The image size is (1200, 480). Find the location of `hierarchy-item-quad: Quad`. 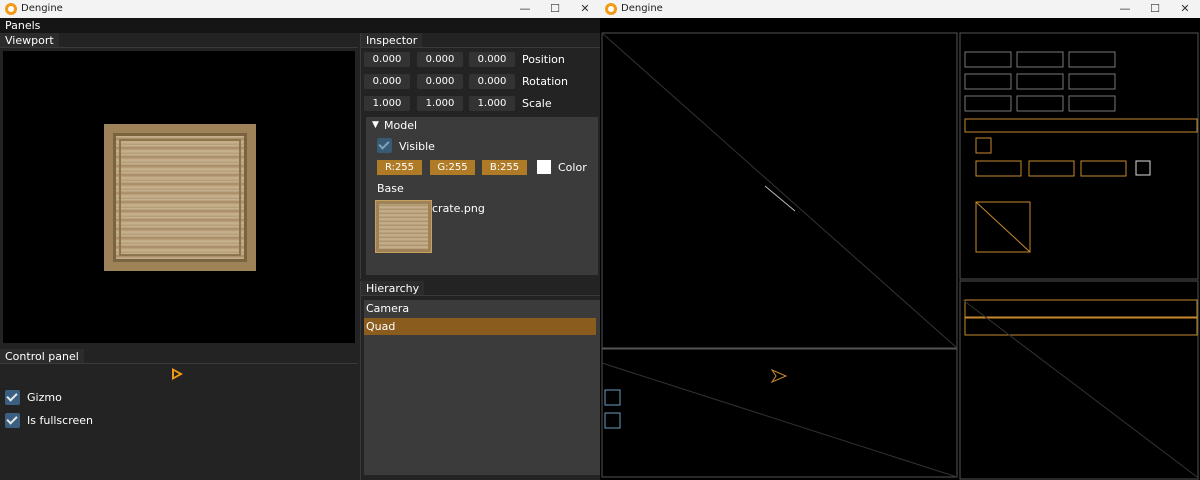

hierarchy-item-quad: Quad is located at coordinates (480, 326).